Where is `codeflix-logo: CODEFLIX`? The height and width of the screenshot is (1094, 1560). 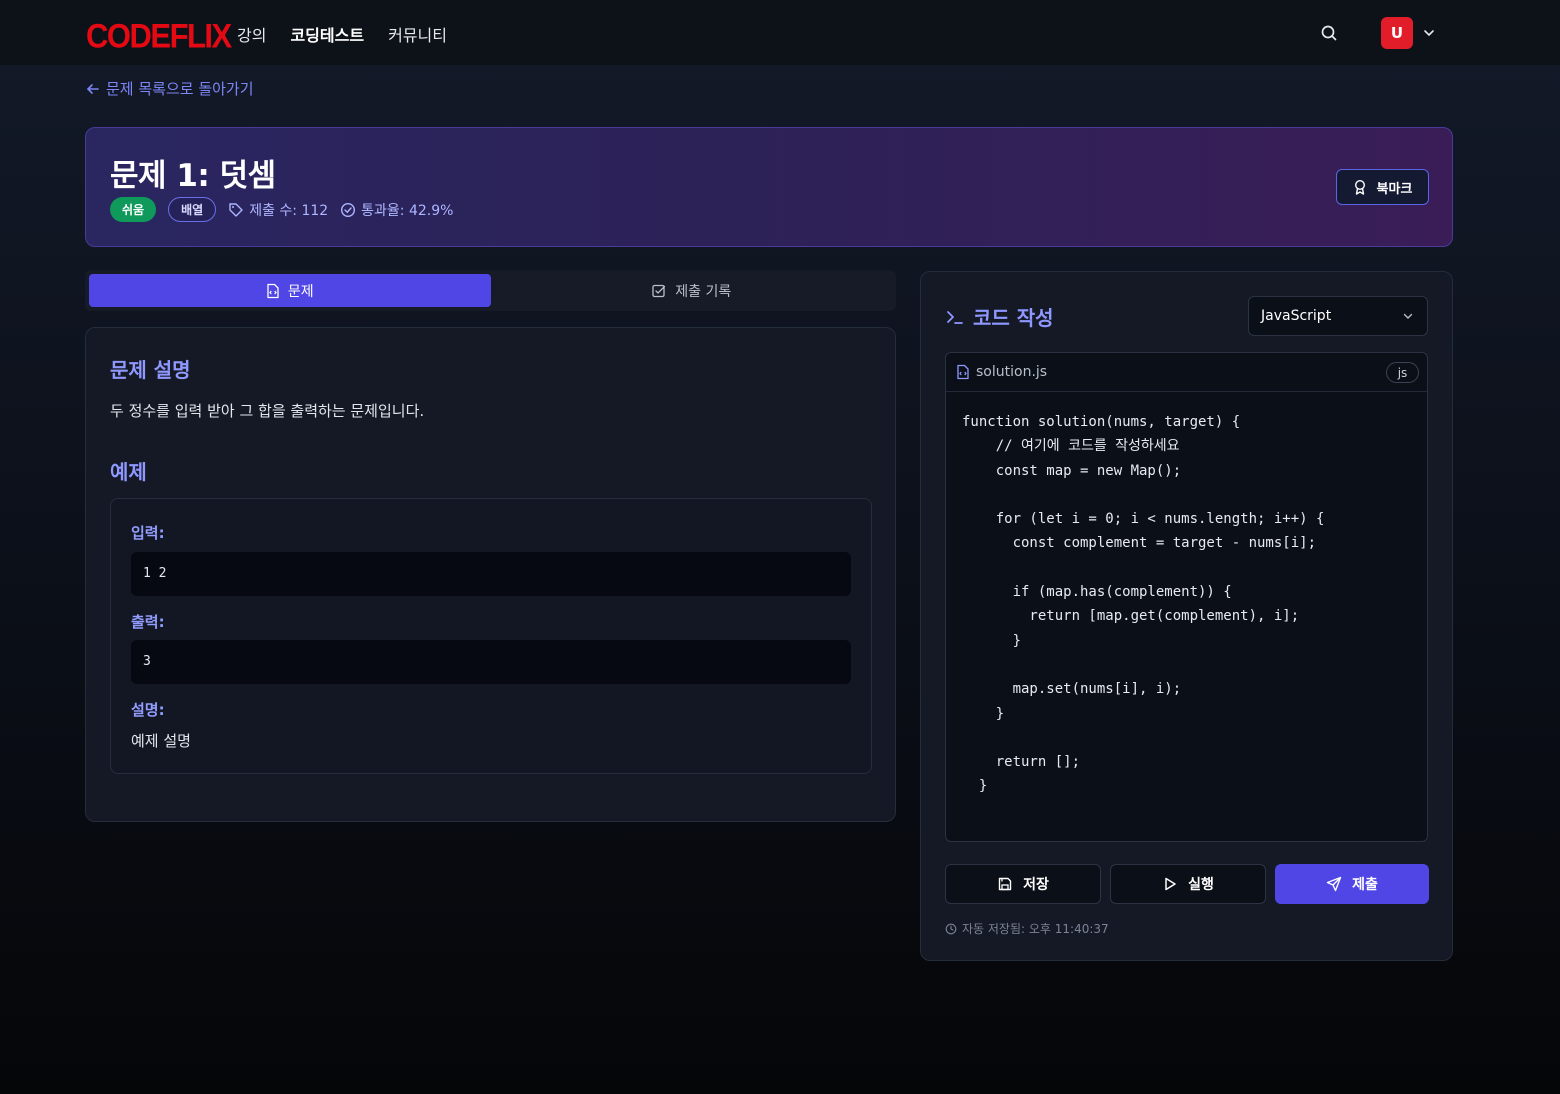 codeflix-logo: CODEFLIX is located at coordinates (159, 35).